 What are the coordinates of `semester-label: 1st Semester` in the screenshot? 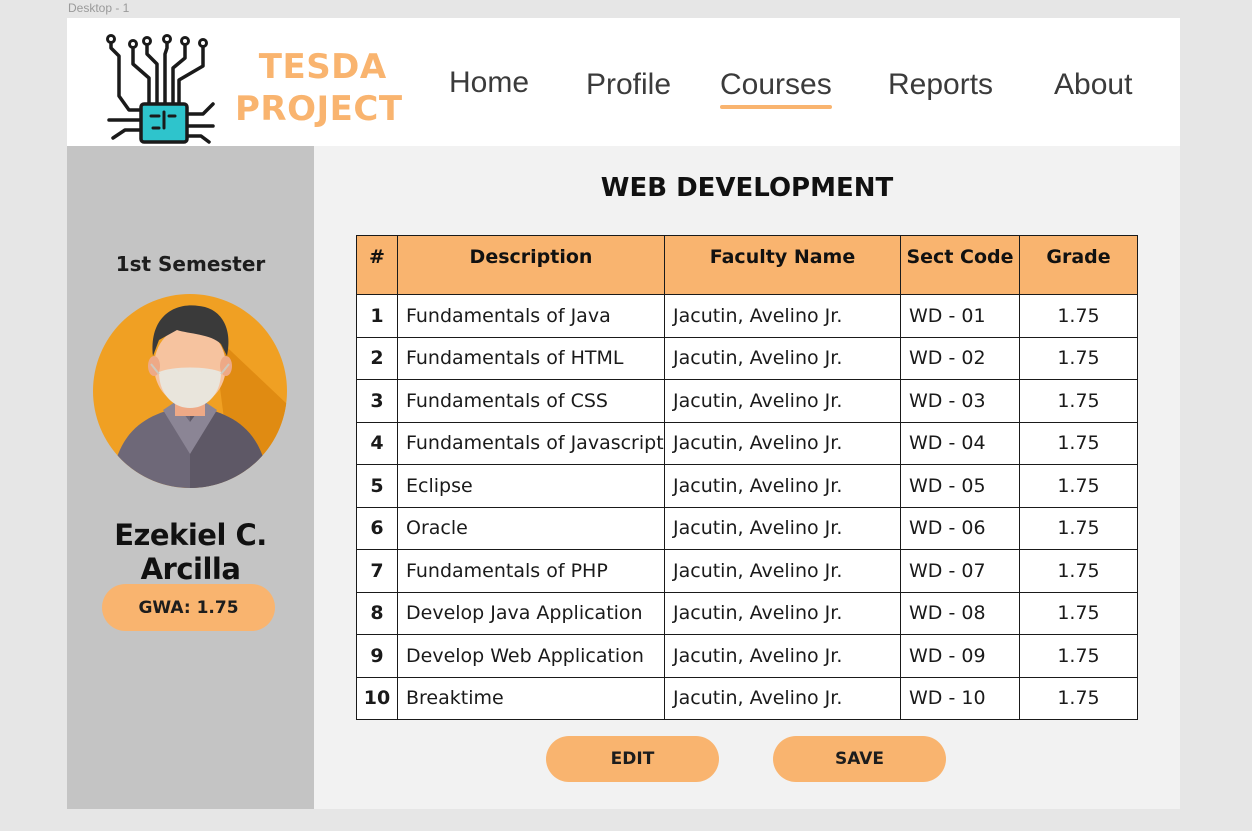 It's located at (190, 264).